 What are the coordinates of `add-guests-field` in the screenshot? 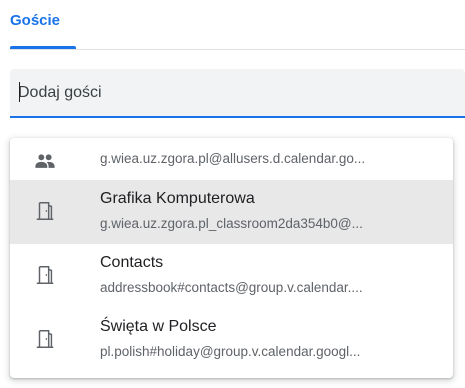 It's located at (237, 93).